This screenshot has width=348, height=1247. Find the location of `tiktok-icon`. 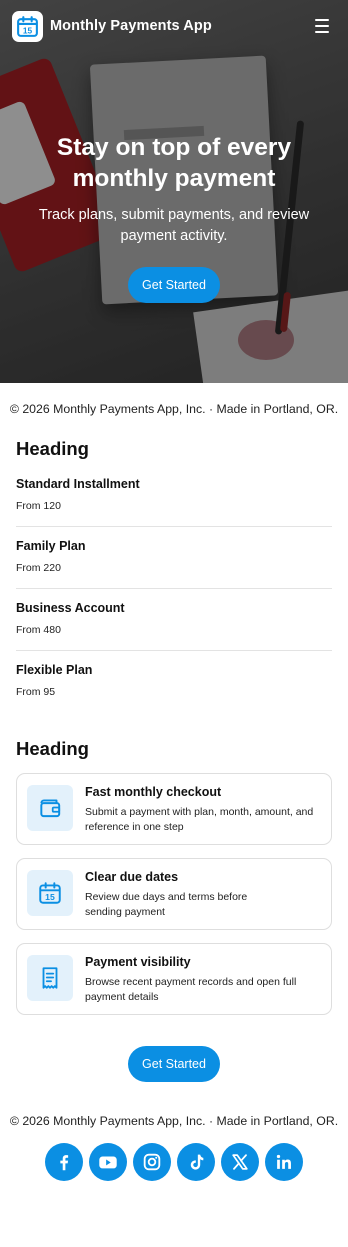

tiktok-icon is located at coordinates (197, 1162).